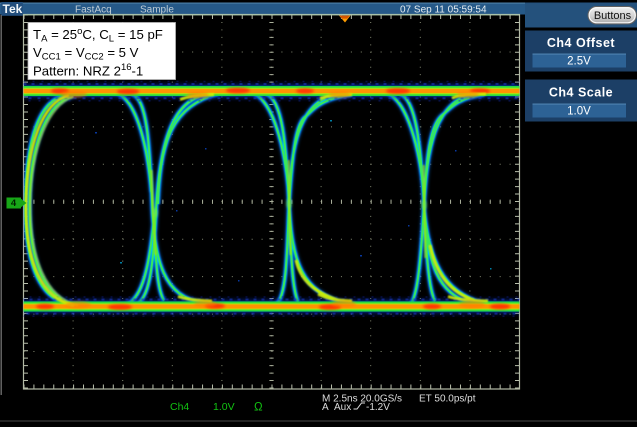 The image size is (637, 427). I want to click on svg-text: 4, so click(14, 203).